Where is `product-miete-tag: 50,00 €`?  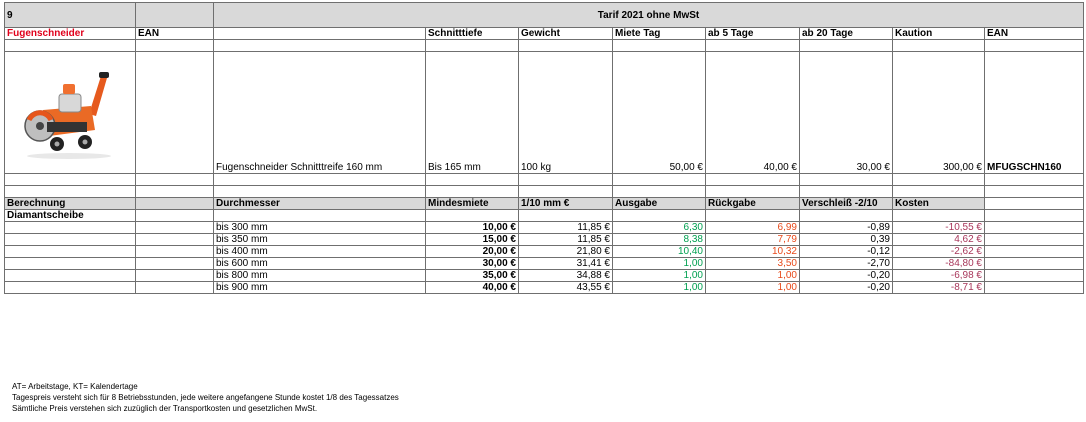
product-miete-tag: 50,00 € is located at coordinates (659, 112).